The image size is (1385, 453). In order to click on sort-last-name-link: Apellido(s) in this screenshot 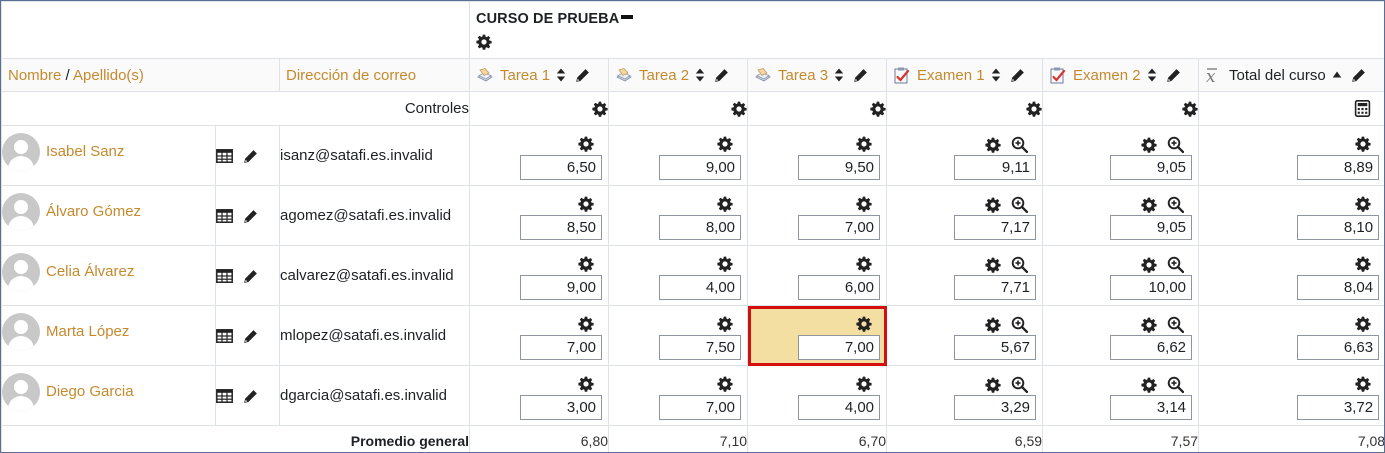, I will do `click(108, 75)`.